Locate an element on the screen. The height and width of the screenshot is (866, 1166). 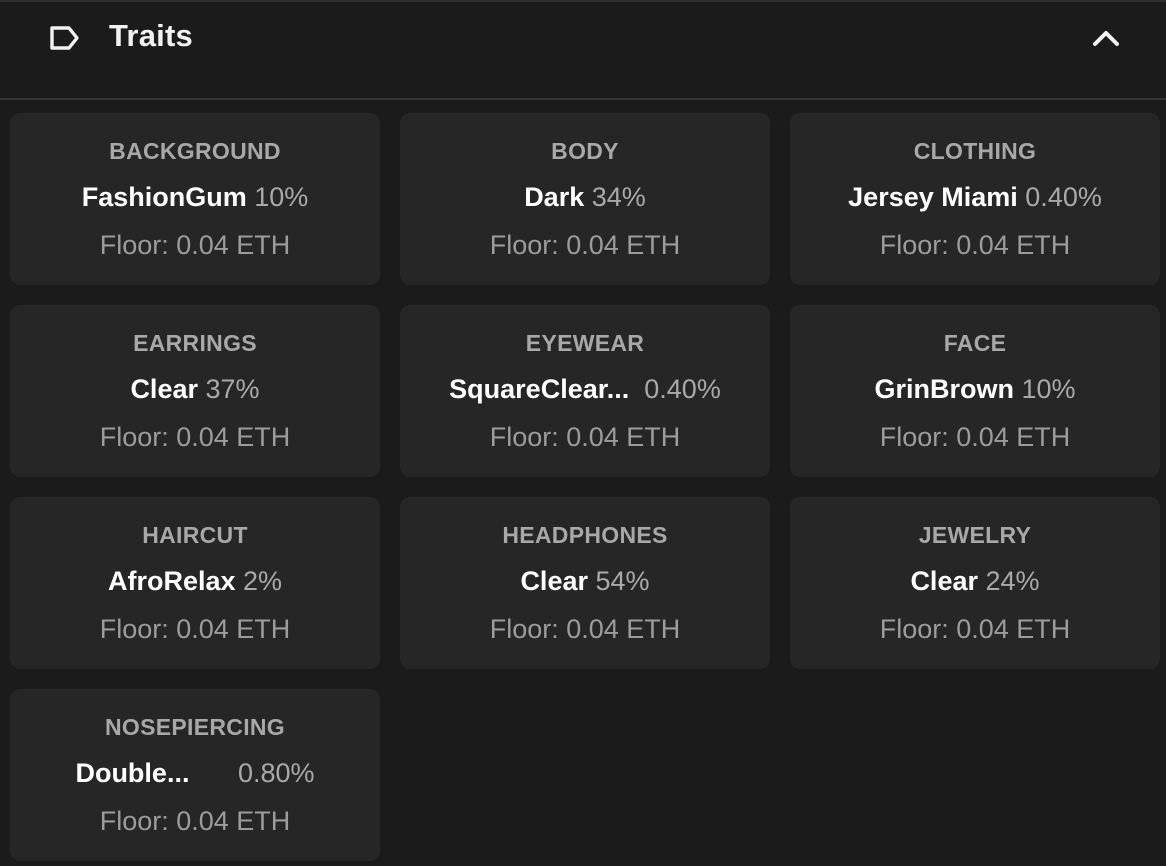
trait-type-label: EYEWEAR is located at coordinates (585, 343).